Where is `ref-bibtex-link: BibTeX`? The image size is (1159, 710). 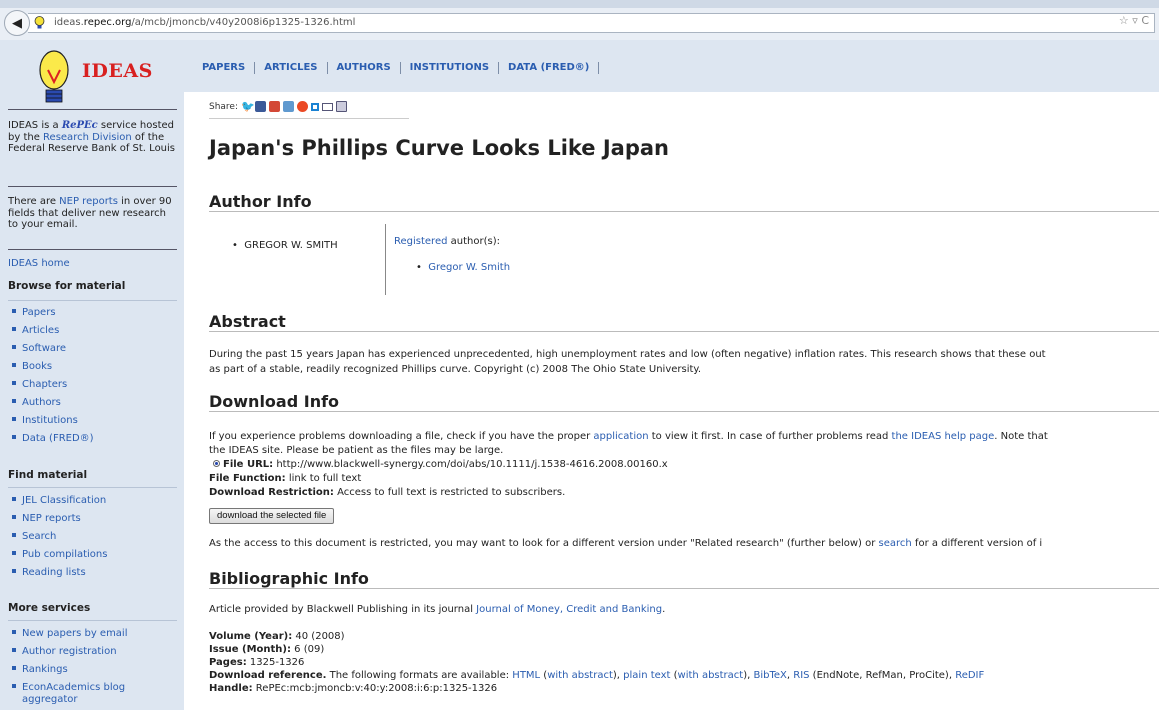
ref-bibtex-link: BibTeX is located at coordinates (769, 675).